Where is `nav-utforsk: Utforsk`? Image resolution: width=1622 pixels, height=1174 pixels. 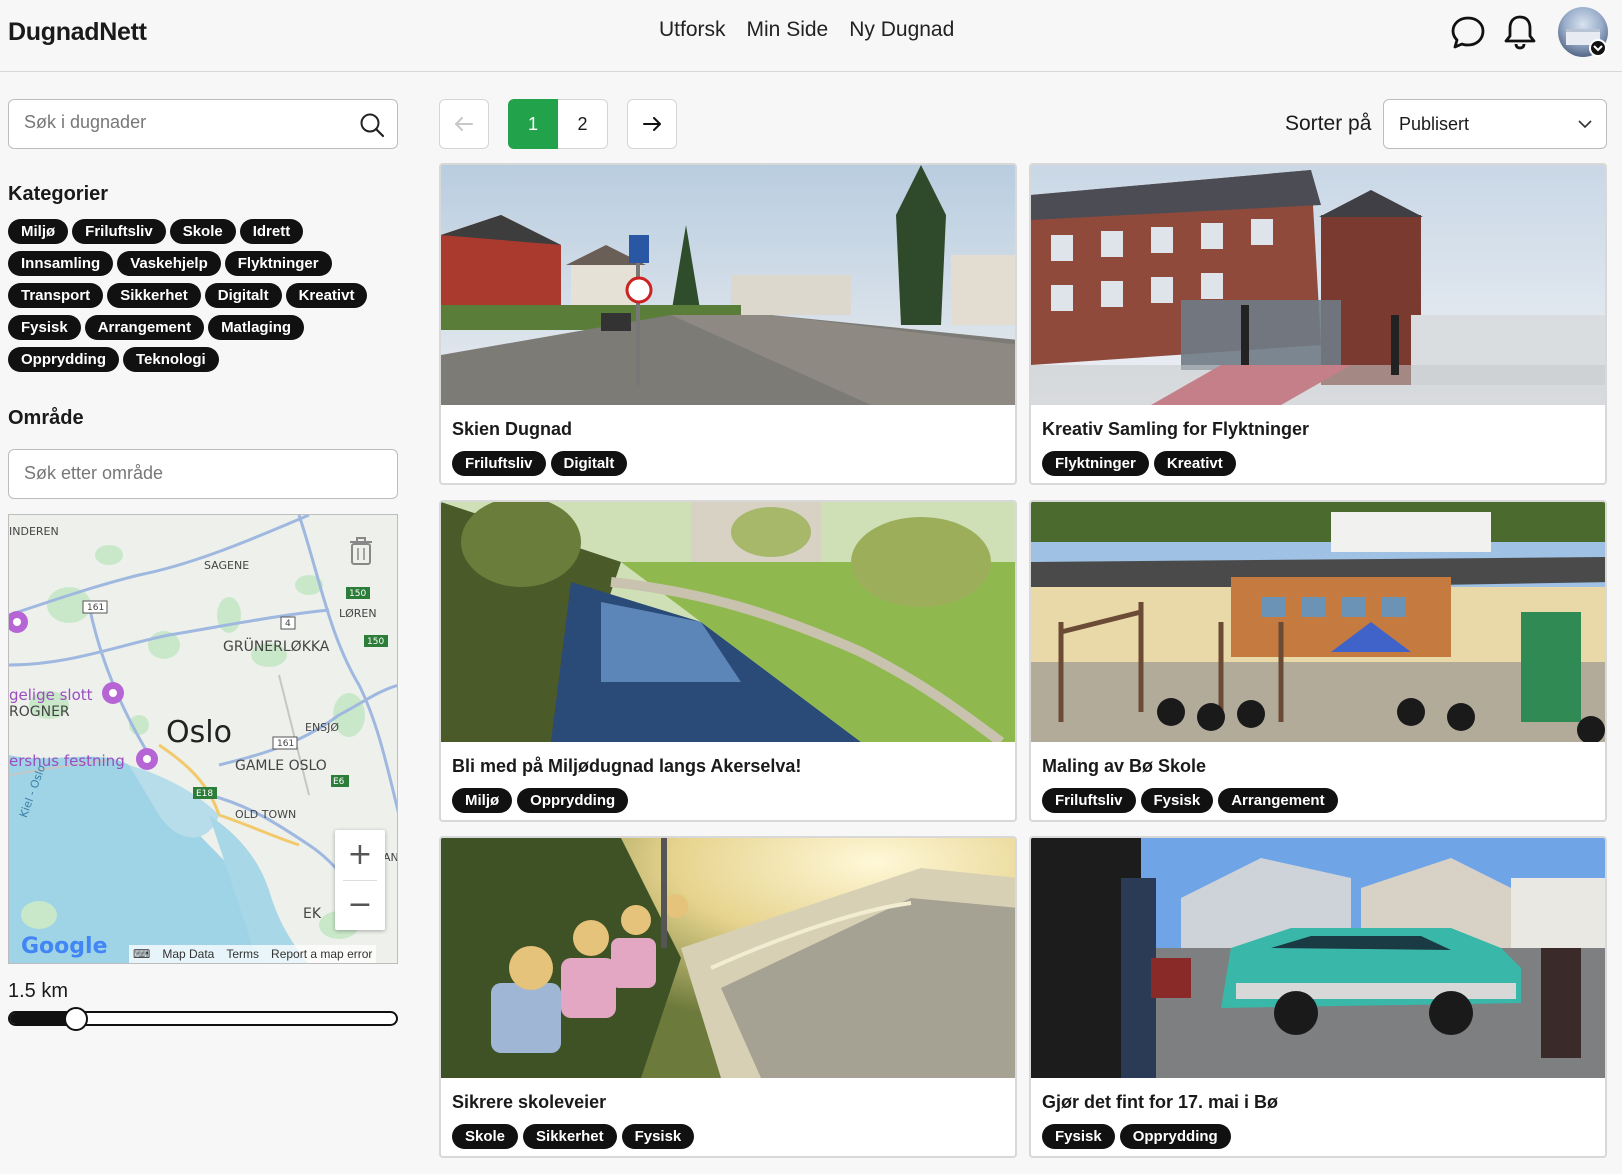 nav-utforsk: Utforsk is located at coordinates (692, 30).